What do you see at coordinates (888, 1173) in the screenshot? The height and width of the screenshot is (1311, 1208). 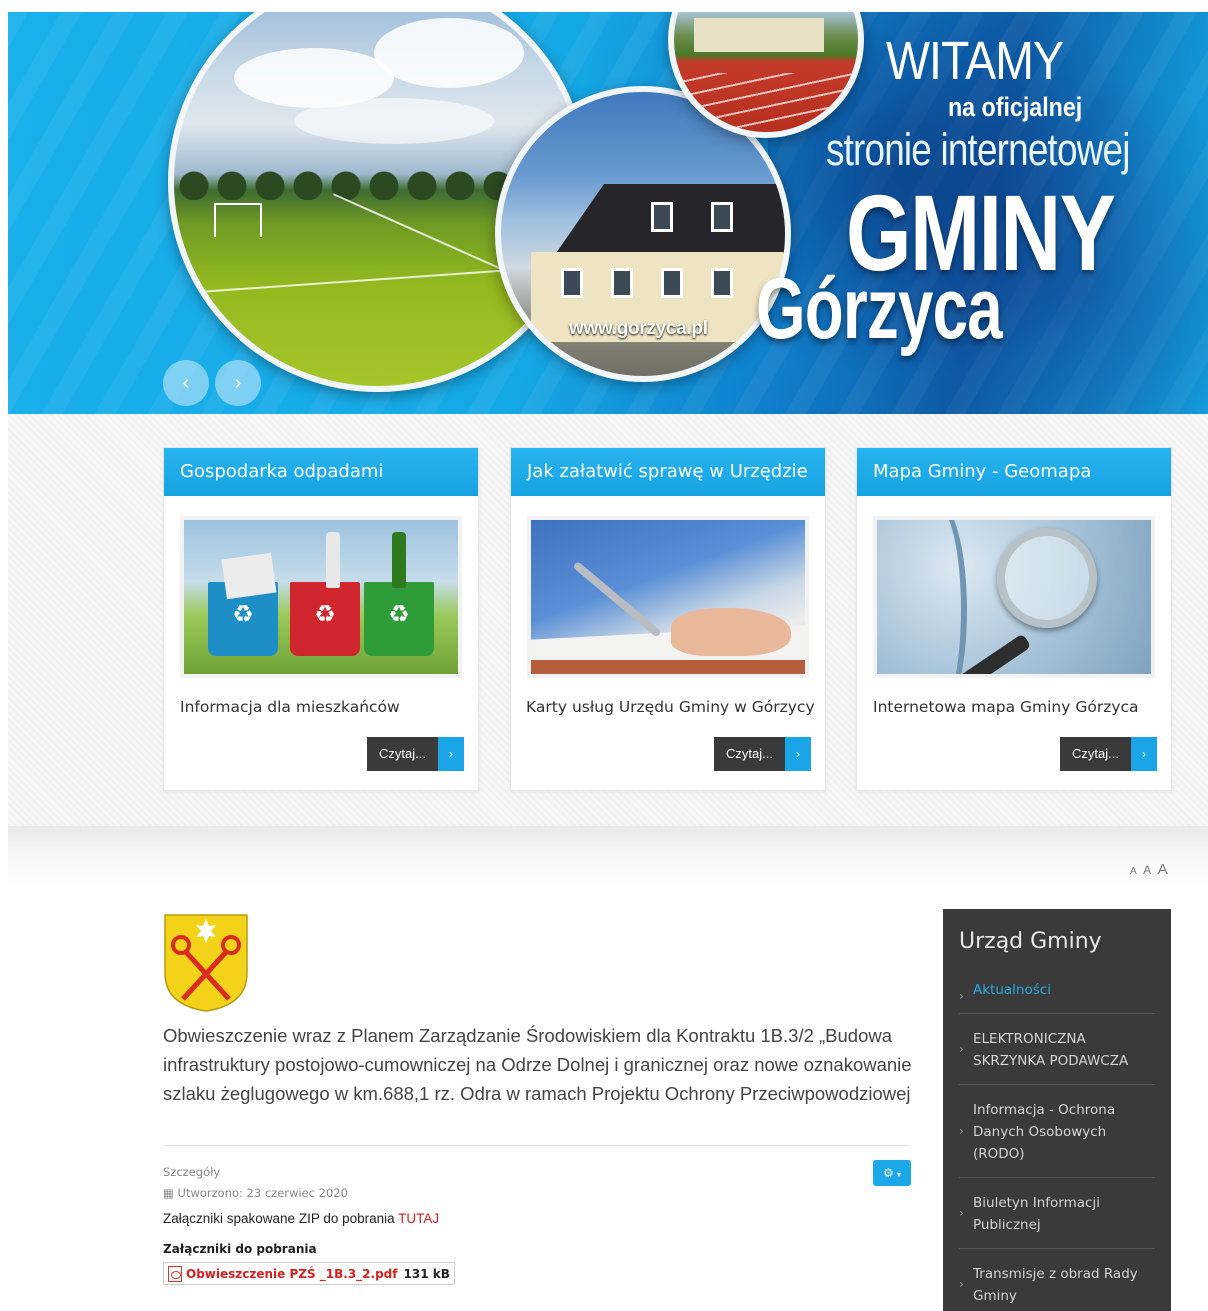 I see `gear-icon: ⚙` at bounding box center [888, 1173].